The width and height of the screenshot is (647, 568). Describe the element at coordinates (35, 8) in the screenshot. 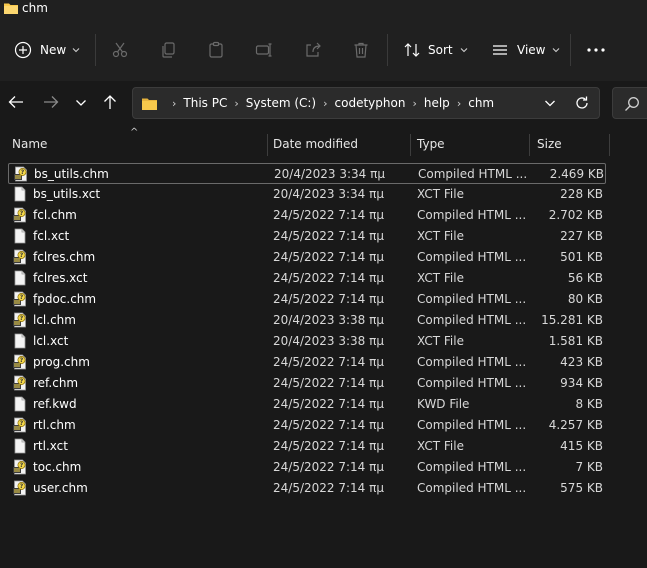

I see `window-title: chm` at that location.